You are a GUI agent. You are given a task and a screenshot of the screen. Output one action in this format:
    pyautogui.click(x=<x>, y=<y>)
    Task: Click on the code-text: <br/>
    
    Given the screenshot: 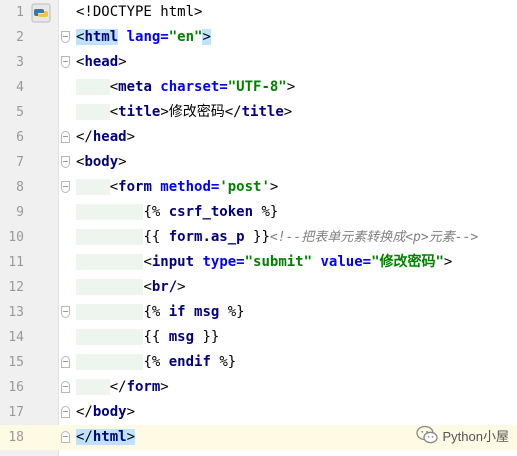 What is the action you would take?
    pyautogui.click(x=131, y=287)
    